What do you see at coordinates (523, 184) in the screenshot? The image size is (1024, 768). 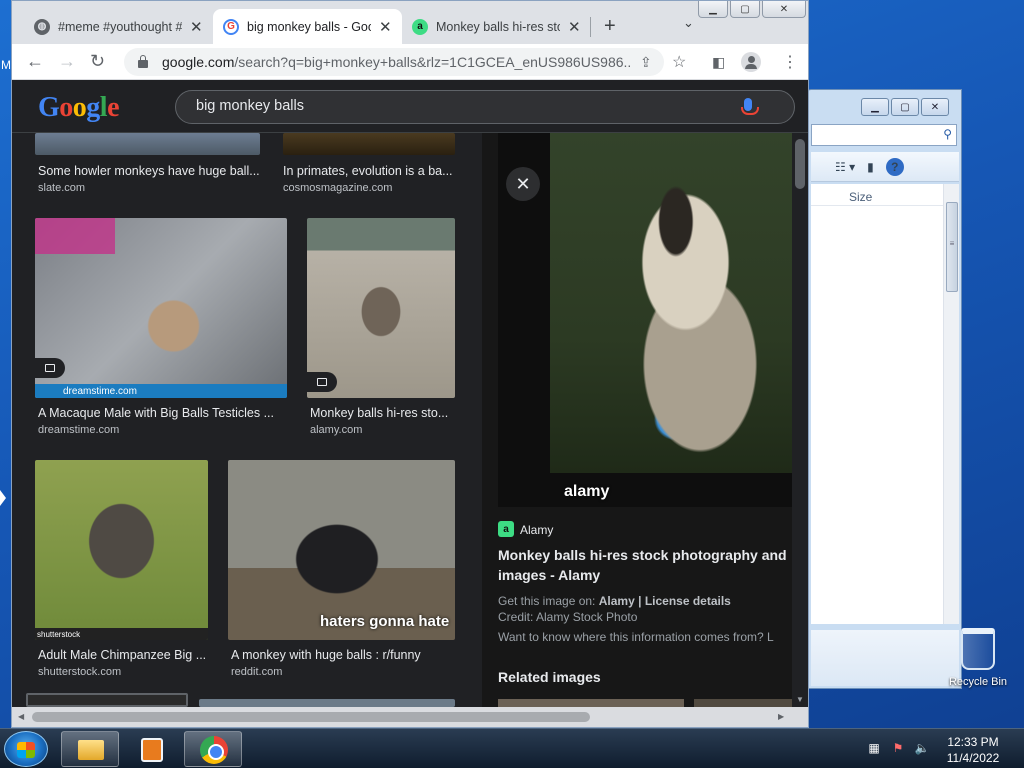 I see `close-preview-button: ✕` at bounding box center [523, 184].